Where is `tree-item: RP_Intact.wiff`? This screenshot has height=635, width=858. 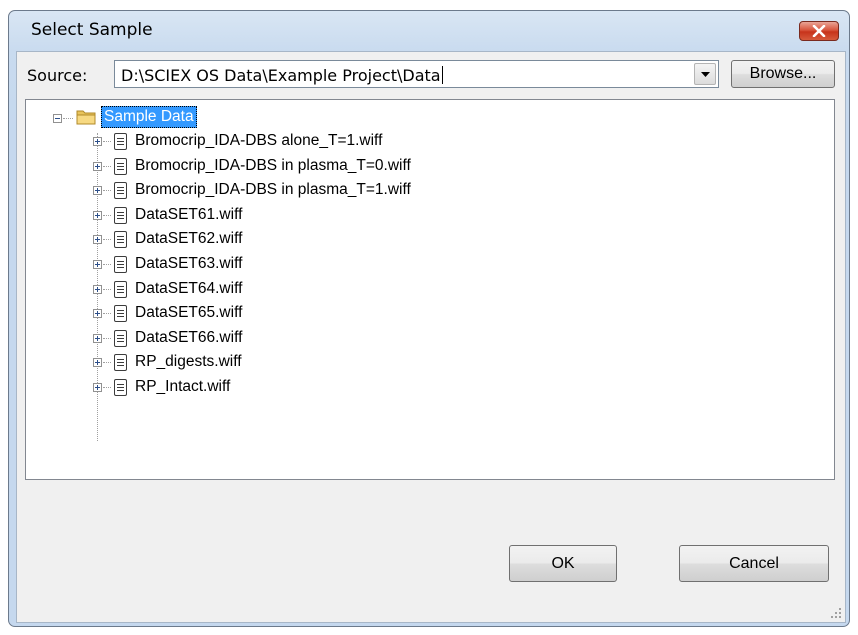
tree-item: RP_Intact.wiff is located at coordinates (286, 387).